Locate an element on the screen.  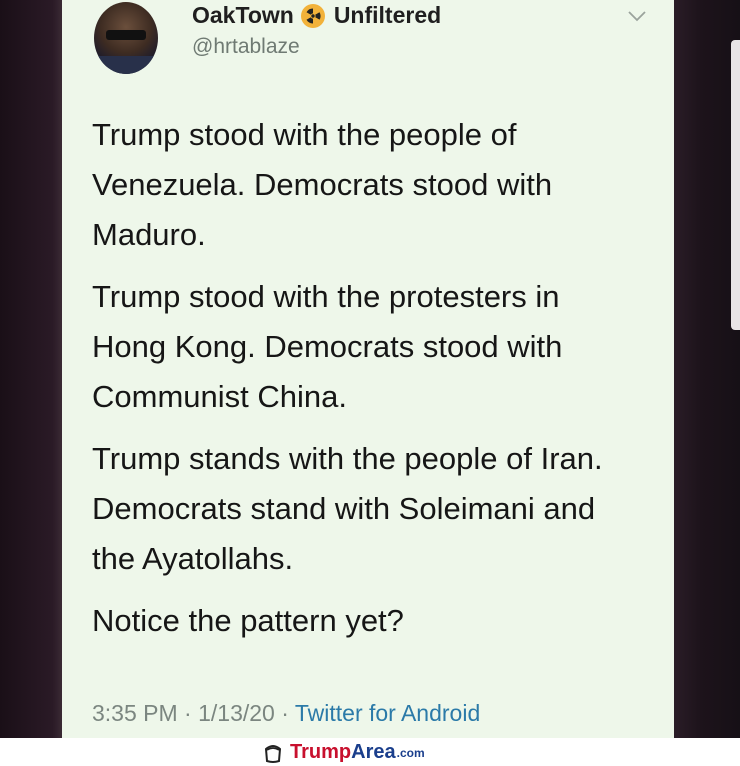
avatar is located at coordinates (126, 38).